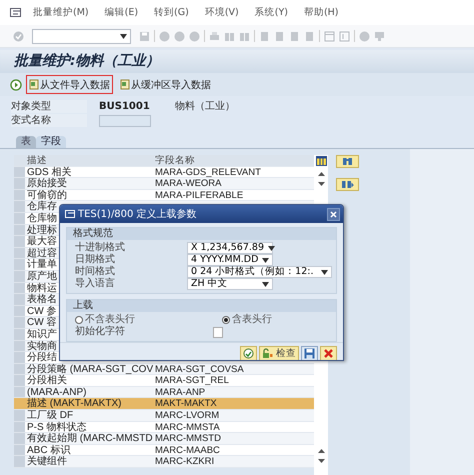  I want to click on close-button, so click(333, 214).